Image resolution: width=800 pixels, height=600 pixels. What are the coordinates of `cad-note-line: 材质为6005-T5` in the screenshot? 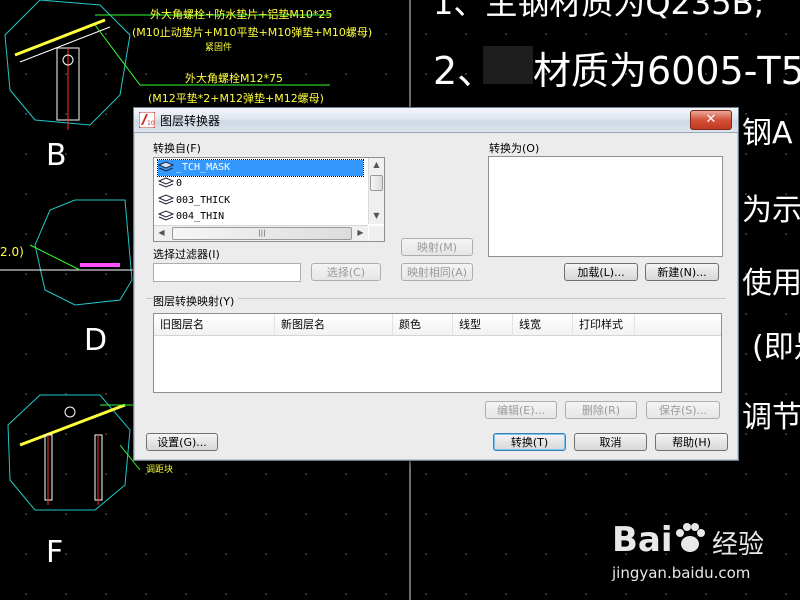 It's located at (666, 71).